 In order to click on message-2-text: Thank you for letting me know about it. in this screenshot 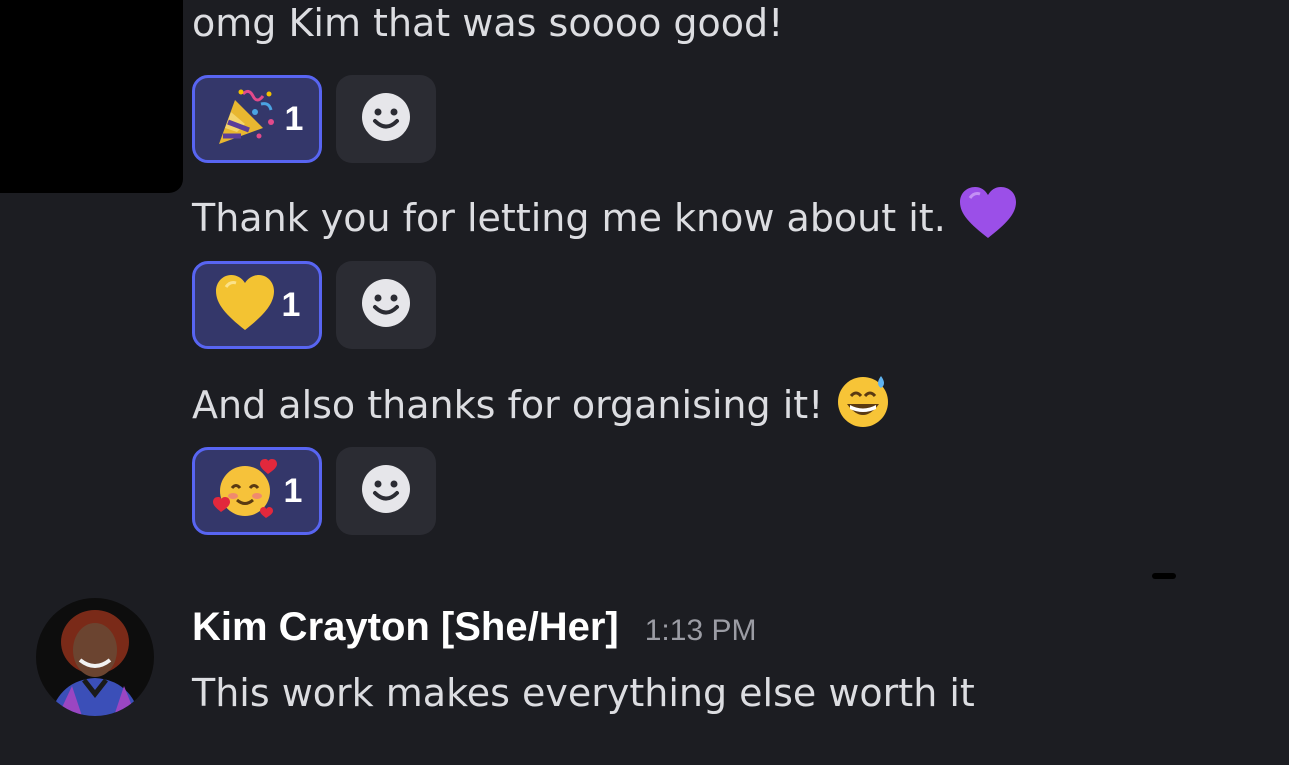, I will do `click(569, 218)`.